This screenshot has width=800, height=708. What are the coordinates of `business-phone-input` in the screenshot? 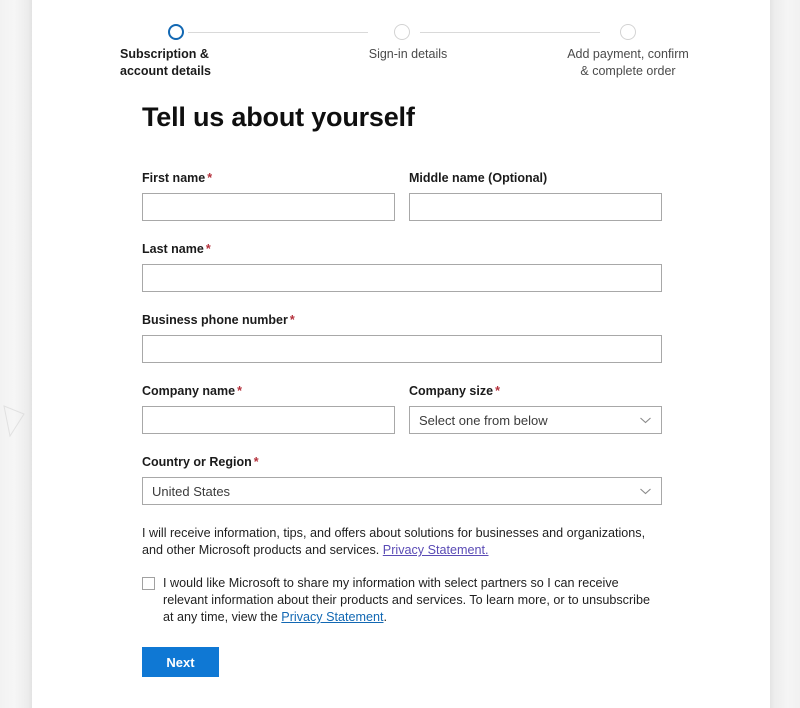 It's located at (402, 349).